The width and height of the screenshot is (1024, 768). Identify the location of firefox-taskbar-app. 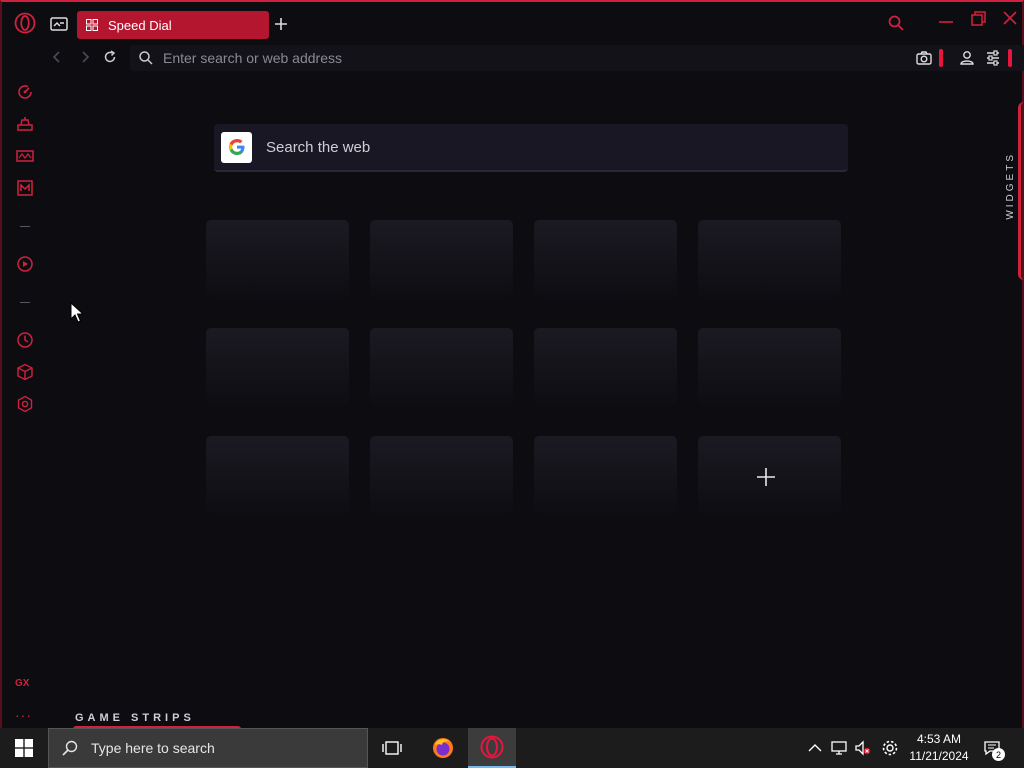
(443, 748).